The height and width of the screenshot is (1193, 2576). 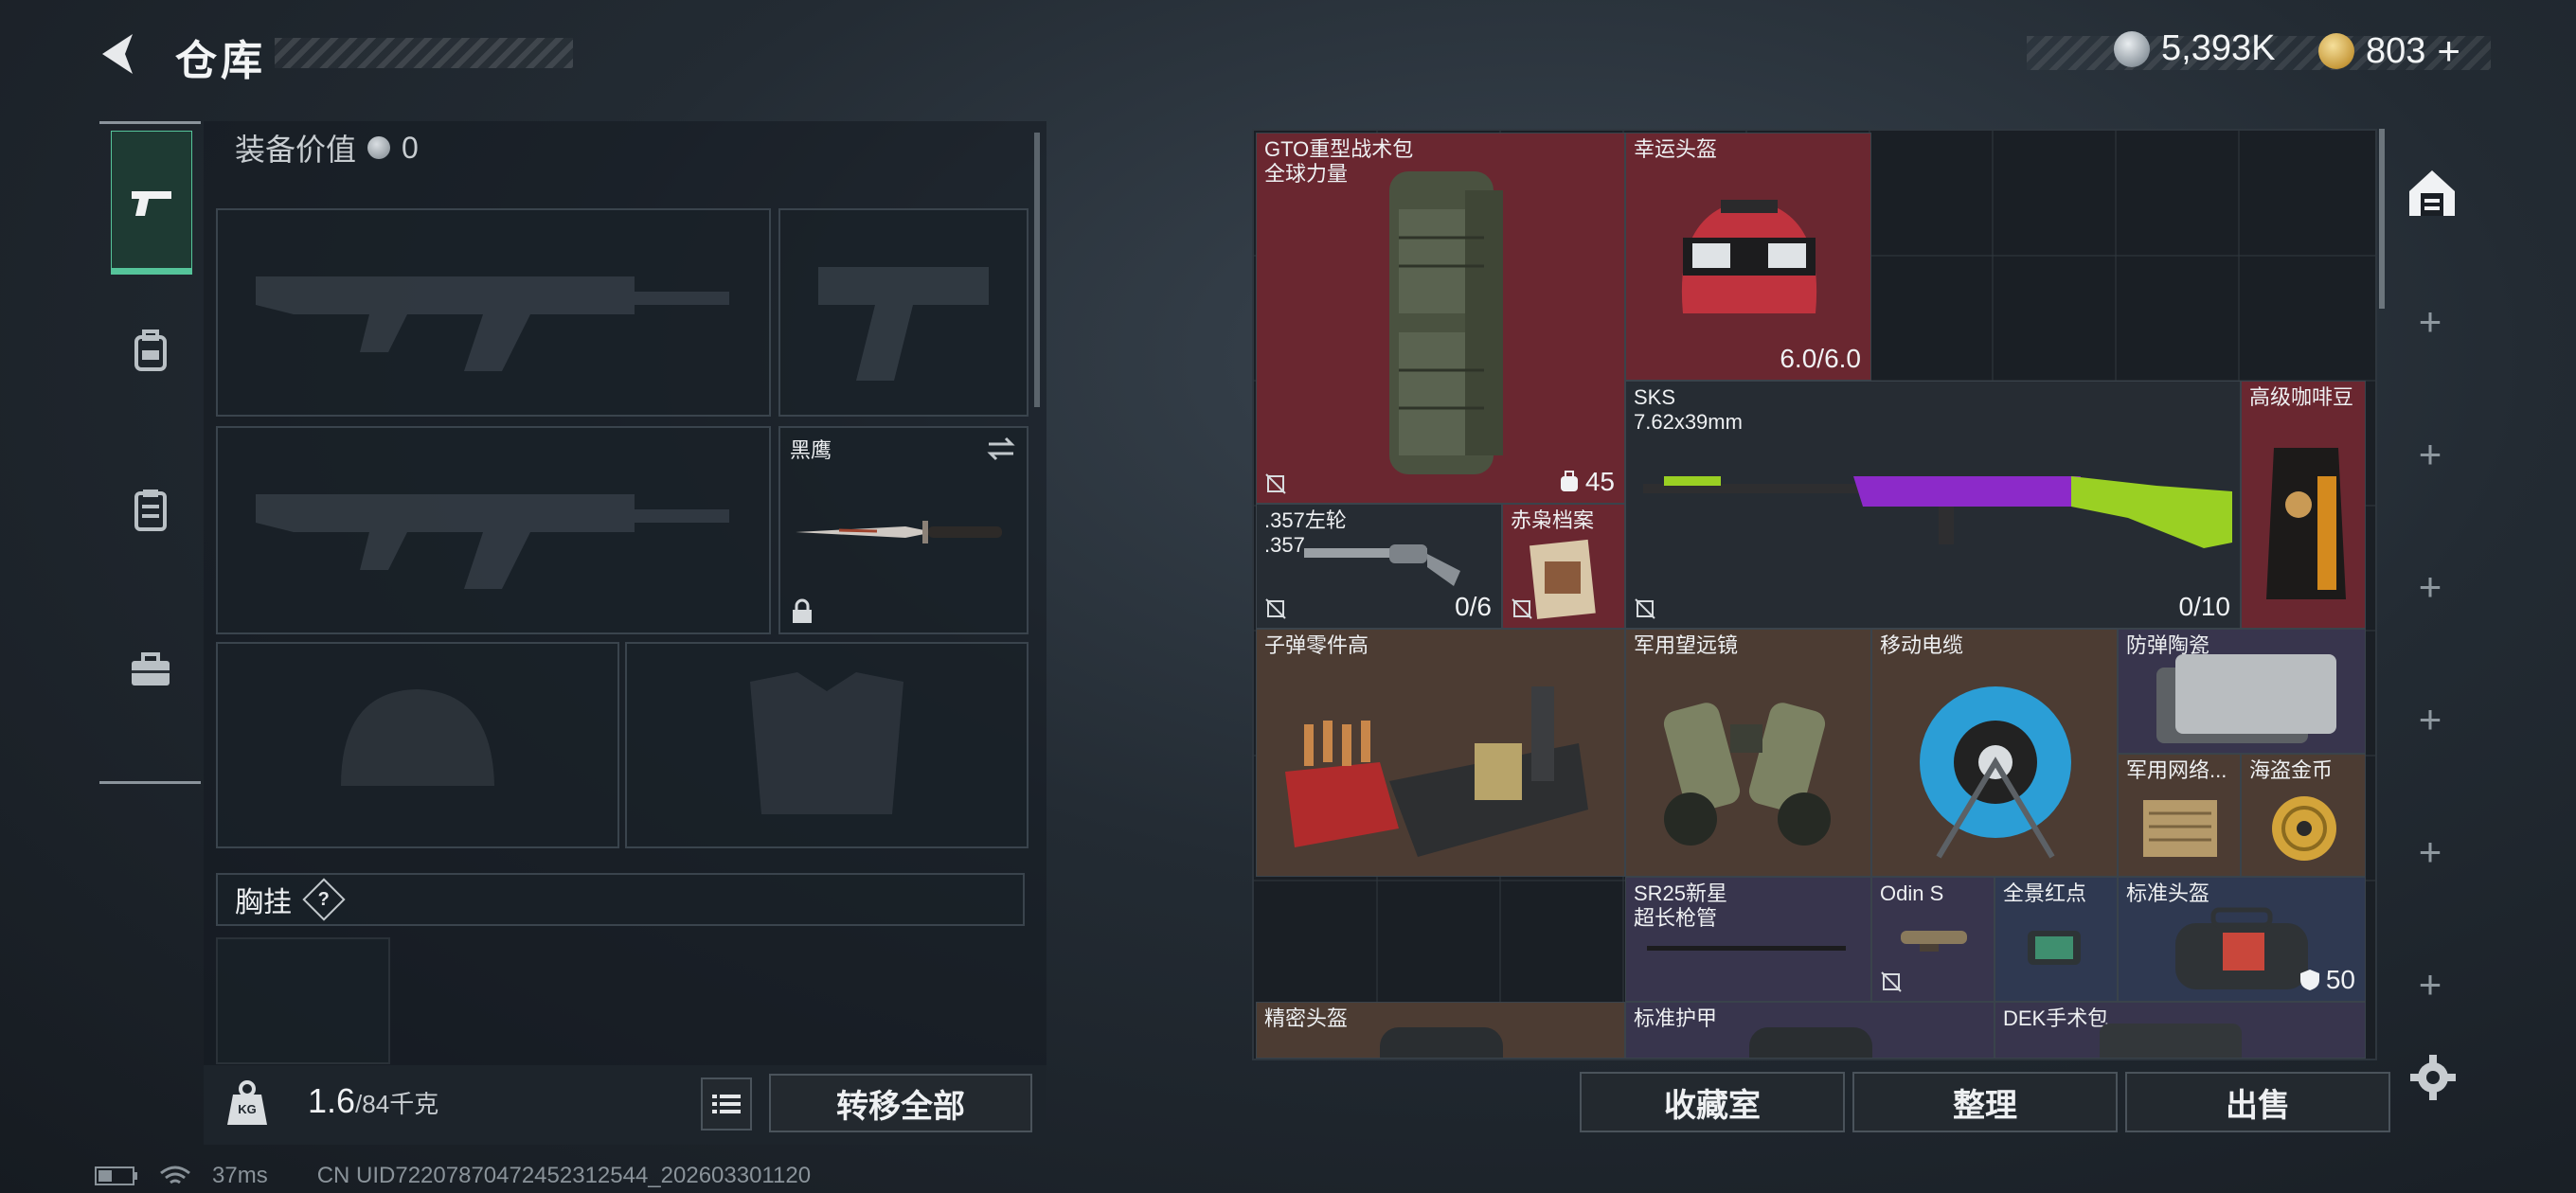 What do you see at coordinates (2242, 939) in the screenshot?
I see `stash-item-standard-helmet: 标准头盔 50` at bounding box center [2242, 939].